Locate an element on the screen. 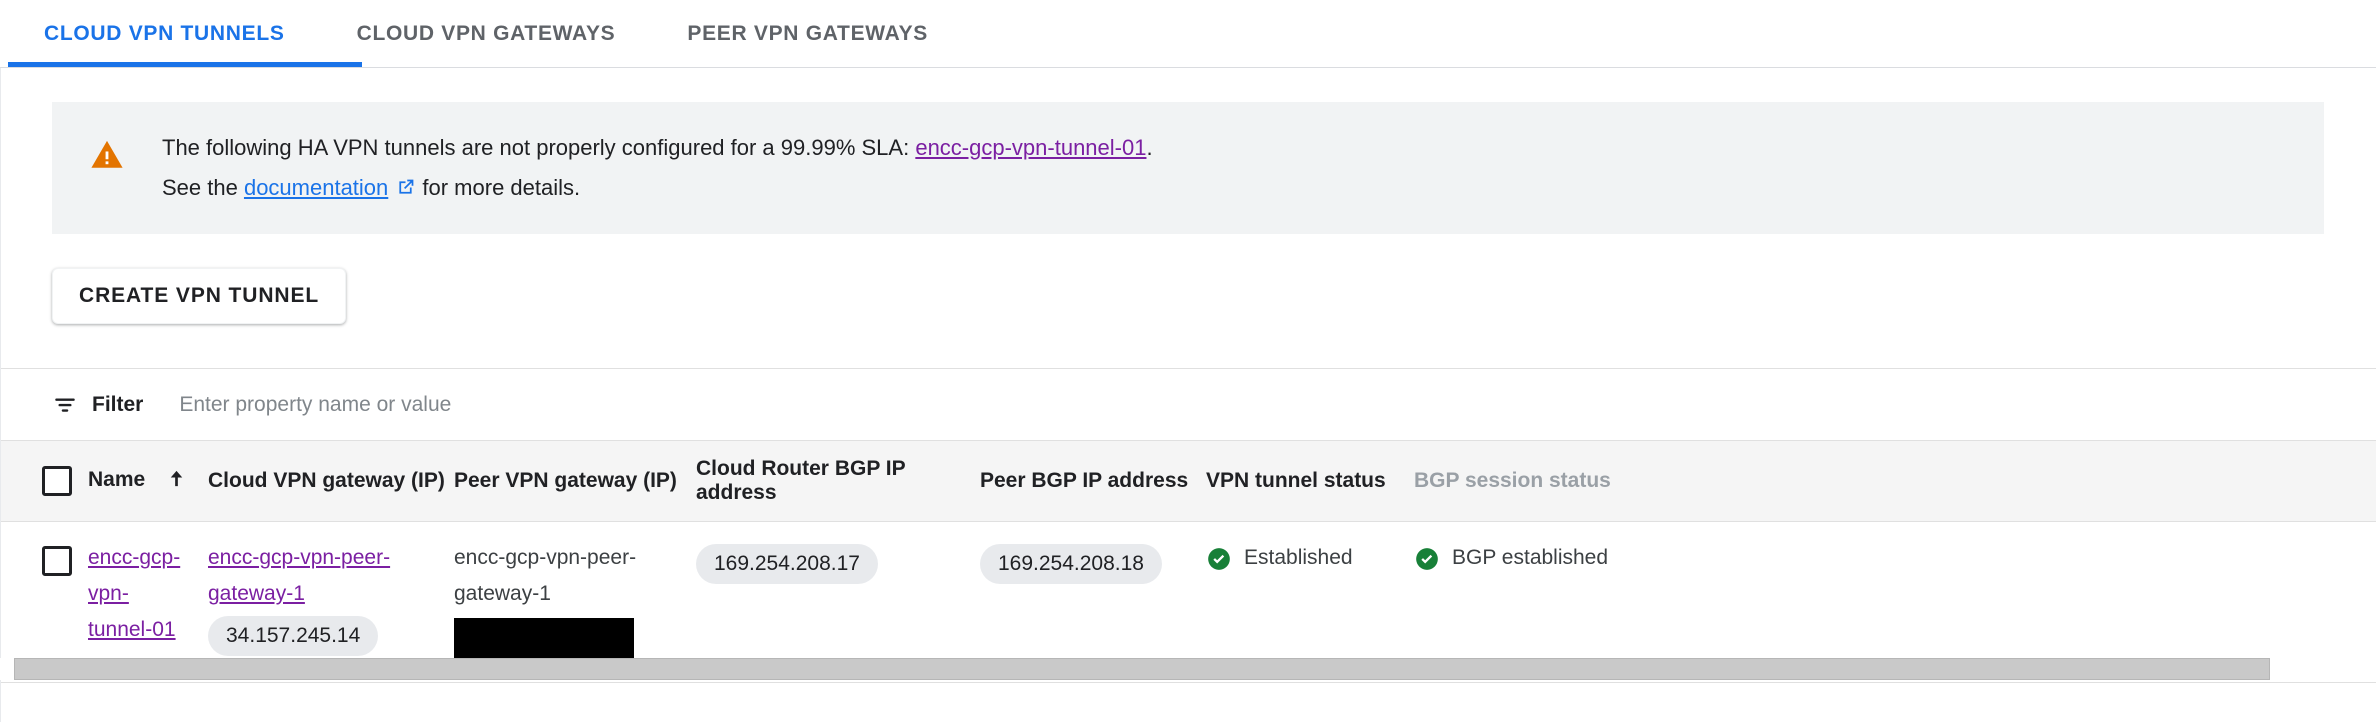  left-edge-rail is located at coordinates (0, 395).